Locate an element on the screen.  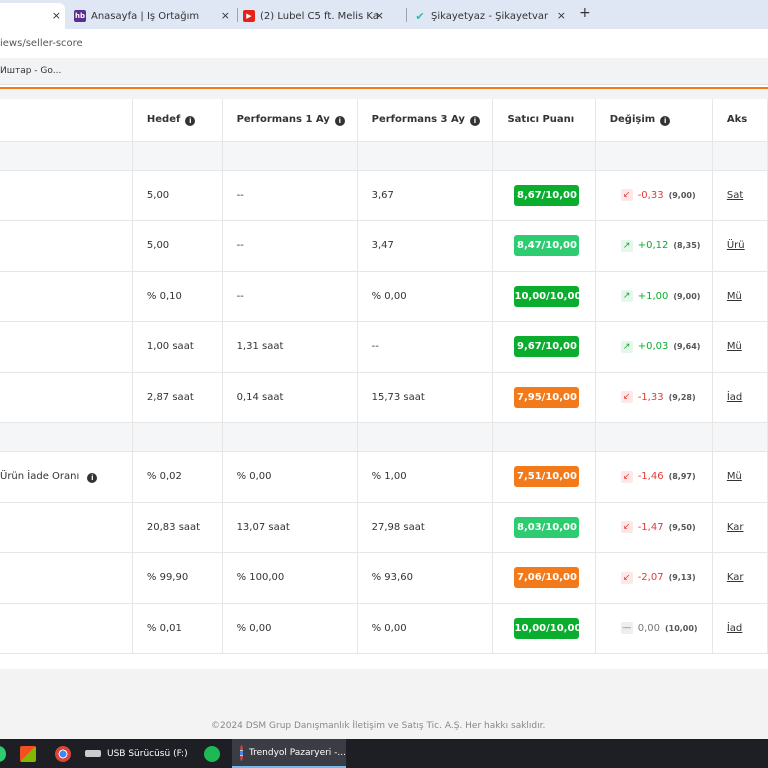
seller-score-cell: 7,95/10,00 is located at coordinates (544, 397).